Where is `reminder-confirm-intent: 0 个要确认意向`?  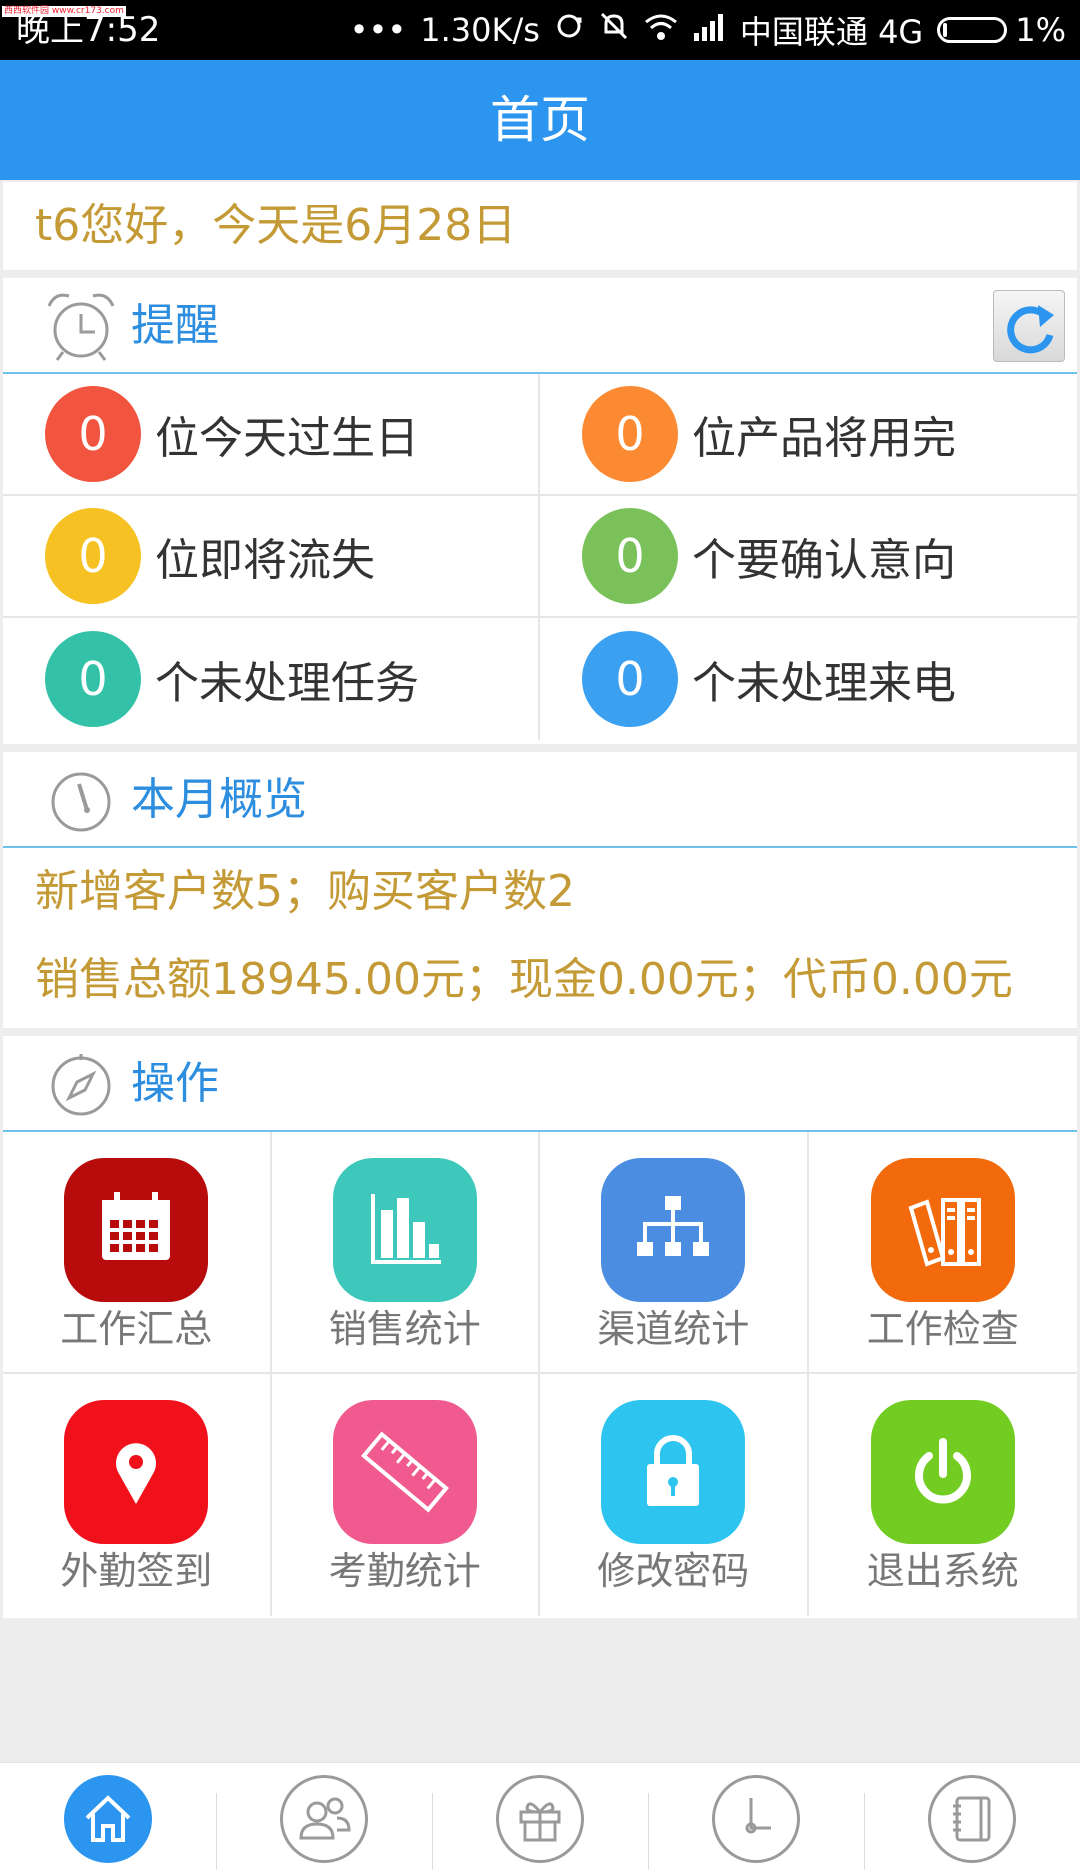 reminder-confirm-intent: 0 个要确认意向 is located at coordinates (808, 557).